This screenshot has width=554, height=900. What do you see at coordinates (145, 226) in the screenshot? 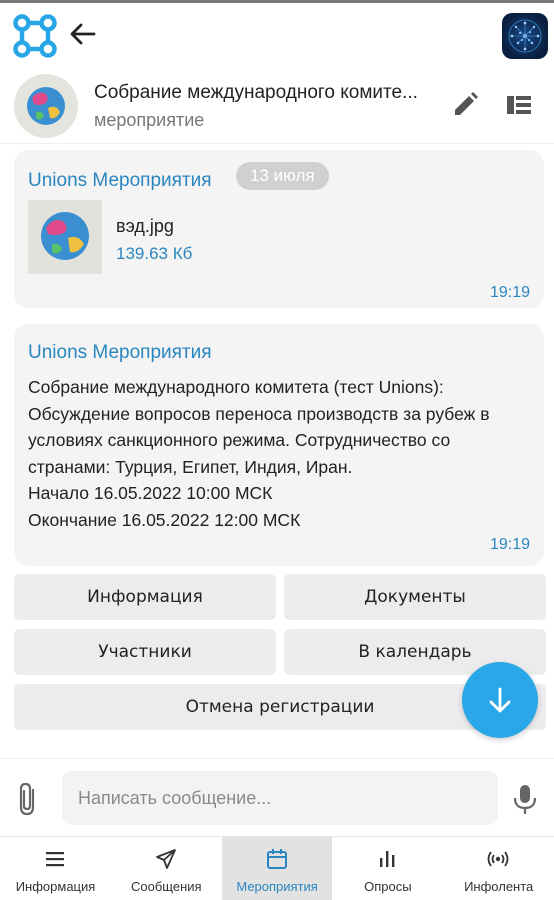
I see `file-name: вэд.jpg` at bounding box center [145, 226].